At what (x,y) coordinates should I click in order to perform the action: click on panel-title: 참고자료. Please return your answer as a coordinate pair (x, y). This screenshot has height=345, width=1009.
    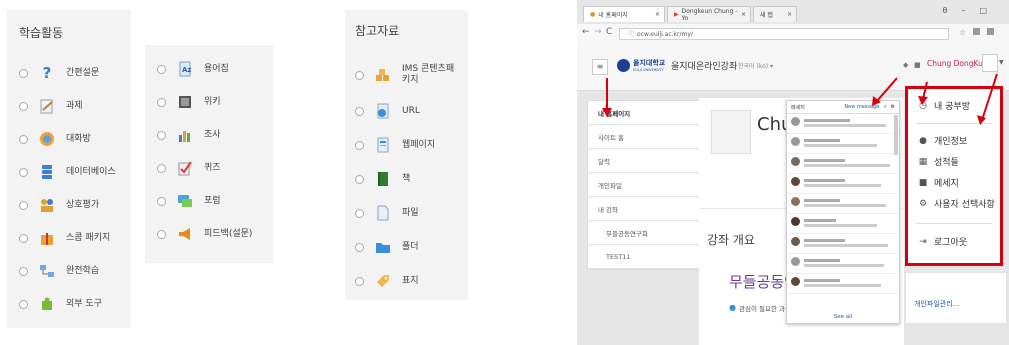
    Looking at the image, I should click on (377, 31).